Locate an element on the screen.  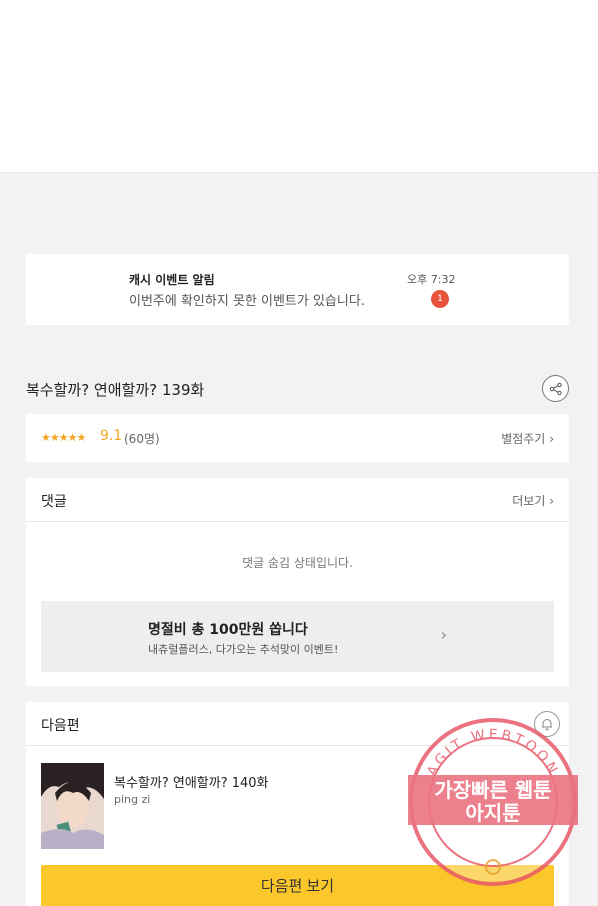
event-banner: 명절비 총 100만원 쏩니다 내츄럴플러스, 다가오는 추석맞이 이벤트! › is located at coordinates (297, 636).